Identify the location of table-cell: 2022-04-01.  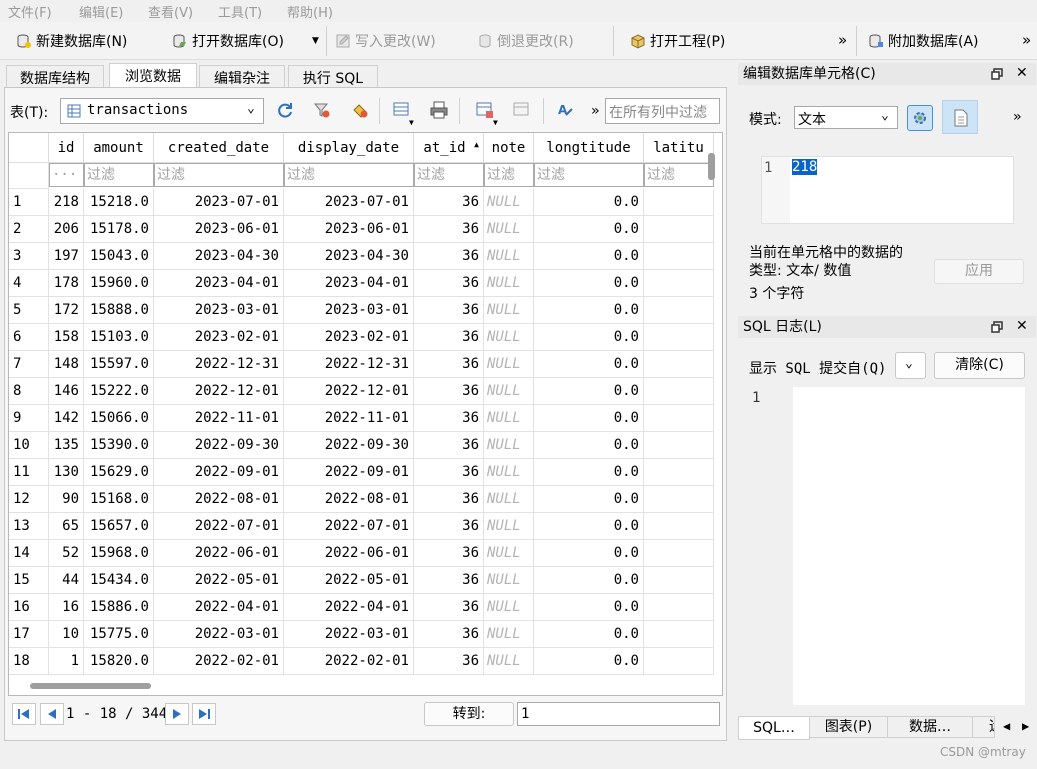
(219, 607).